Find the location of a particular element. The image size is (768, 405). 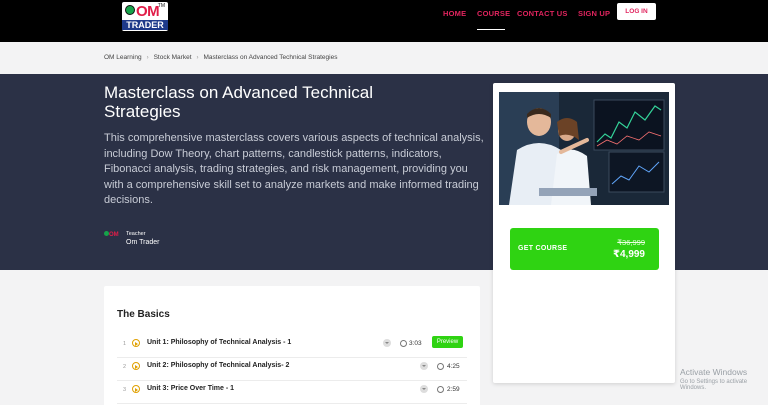

teacher-avatar: OM is located at coordinates (112, 236).